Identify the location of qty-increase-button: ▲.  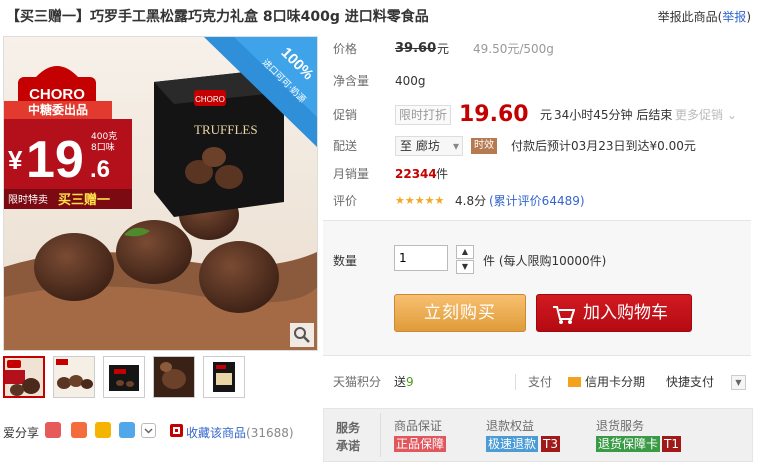
(465, 252).